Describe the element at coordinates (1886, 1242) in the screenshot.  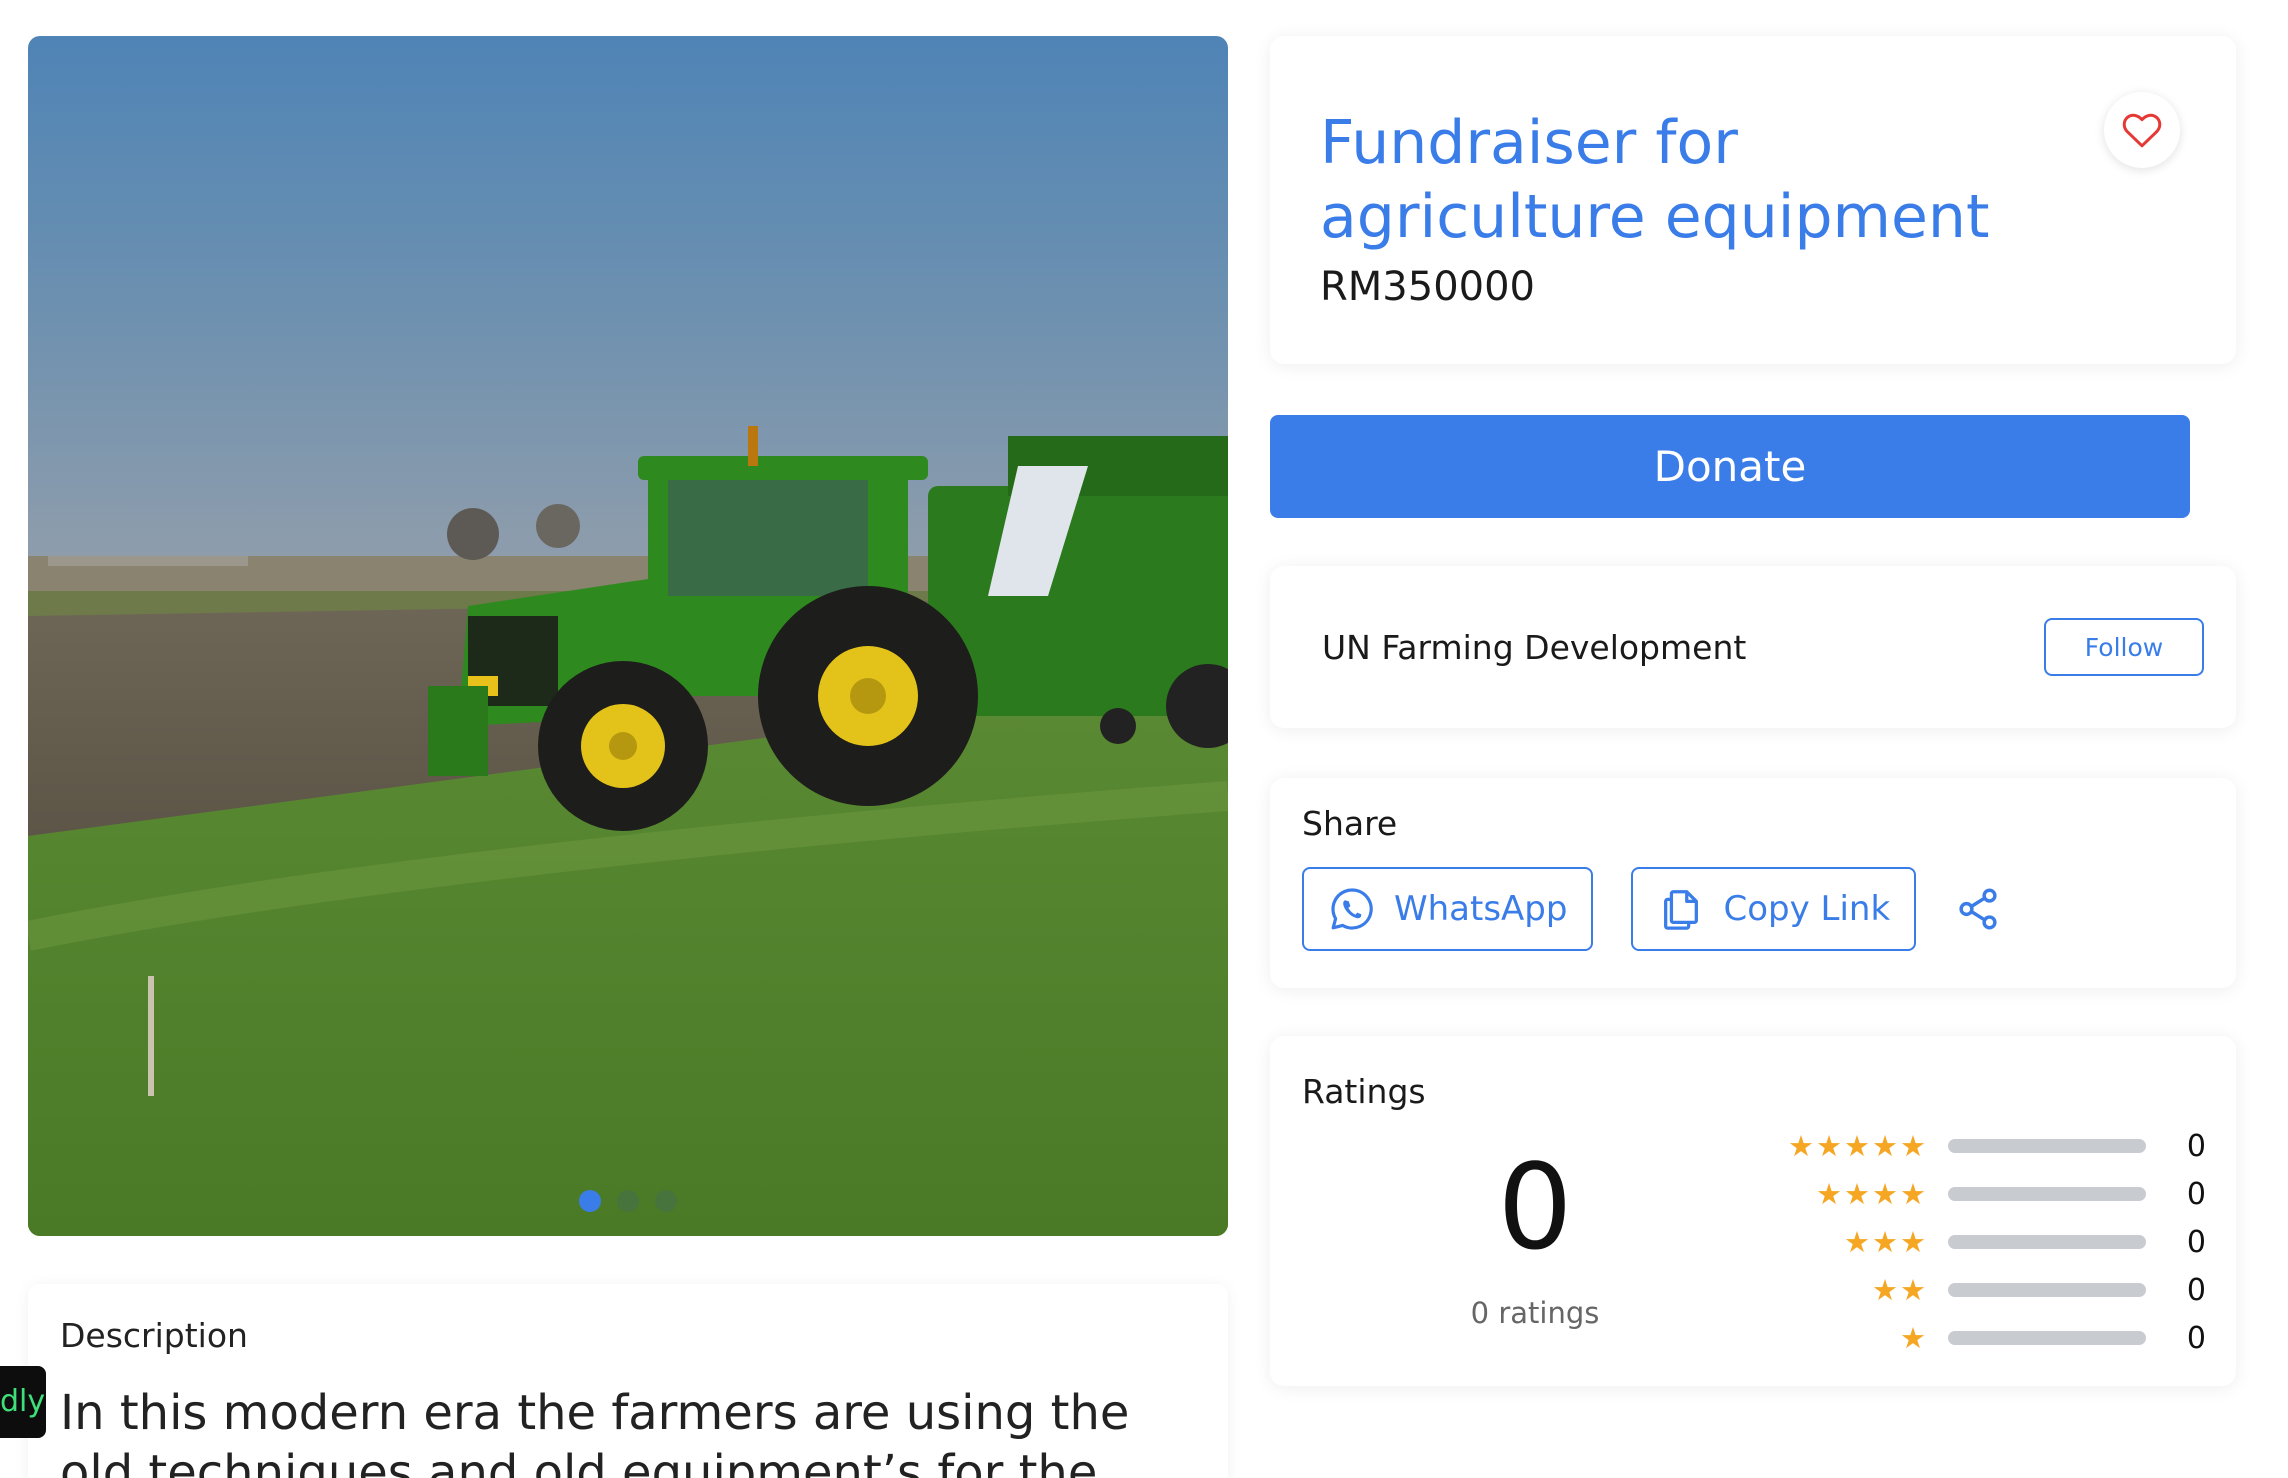
I see `star-icons: ★★★` at that location.